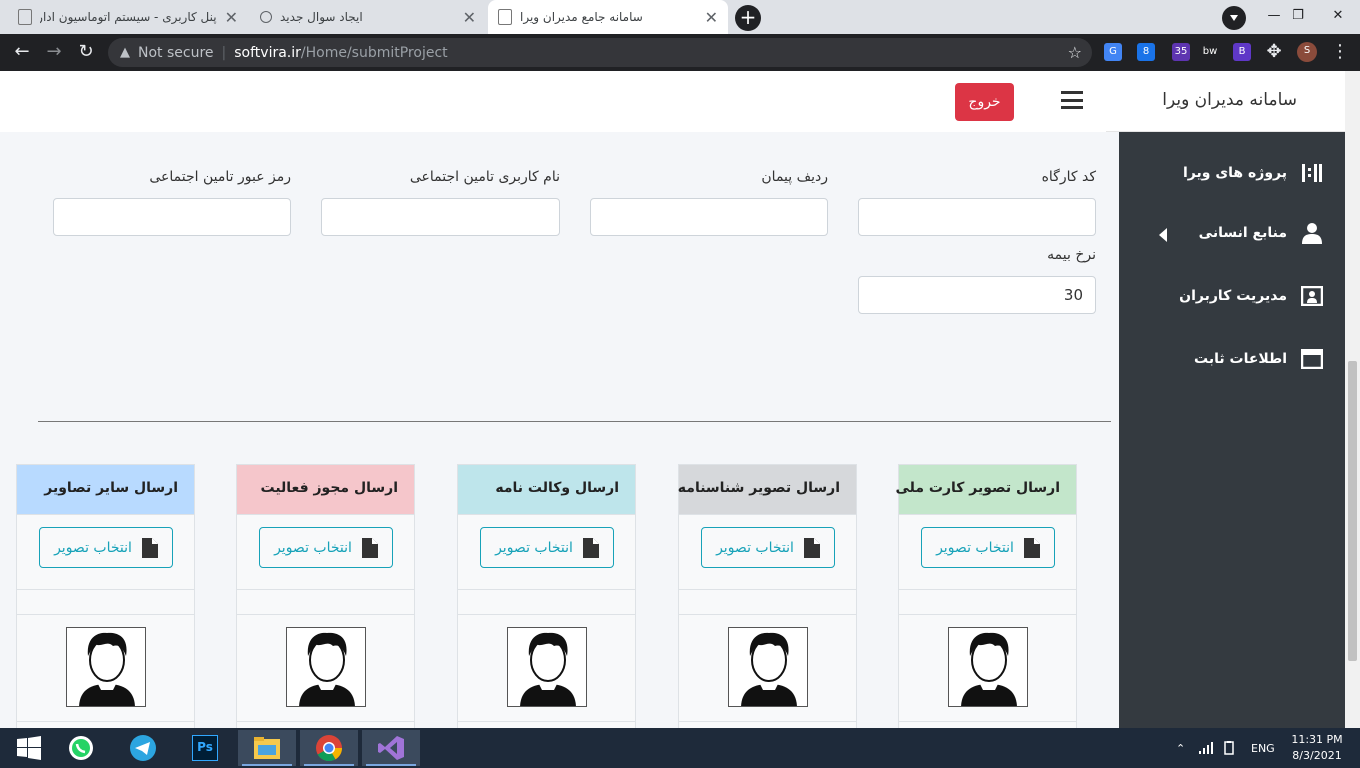  What do you see at coordinates (1258, 359) in the screenshot?
I see `sidebar-item-fixed-info: اطلاعات ثابت` at bounding box center [1258, 359].